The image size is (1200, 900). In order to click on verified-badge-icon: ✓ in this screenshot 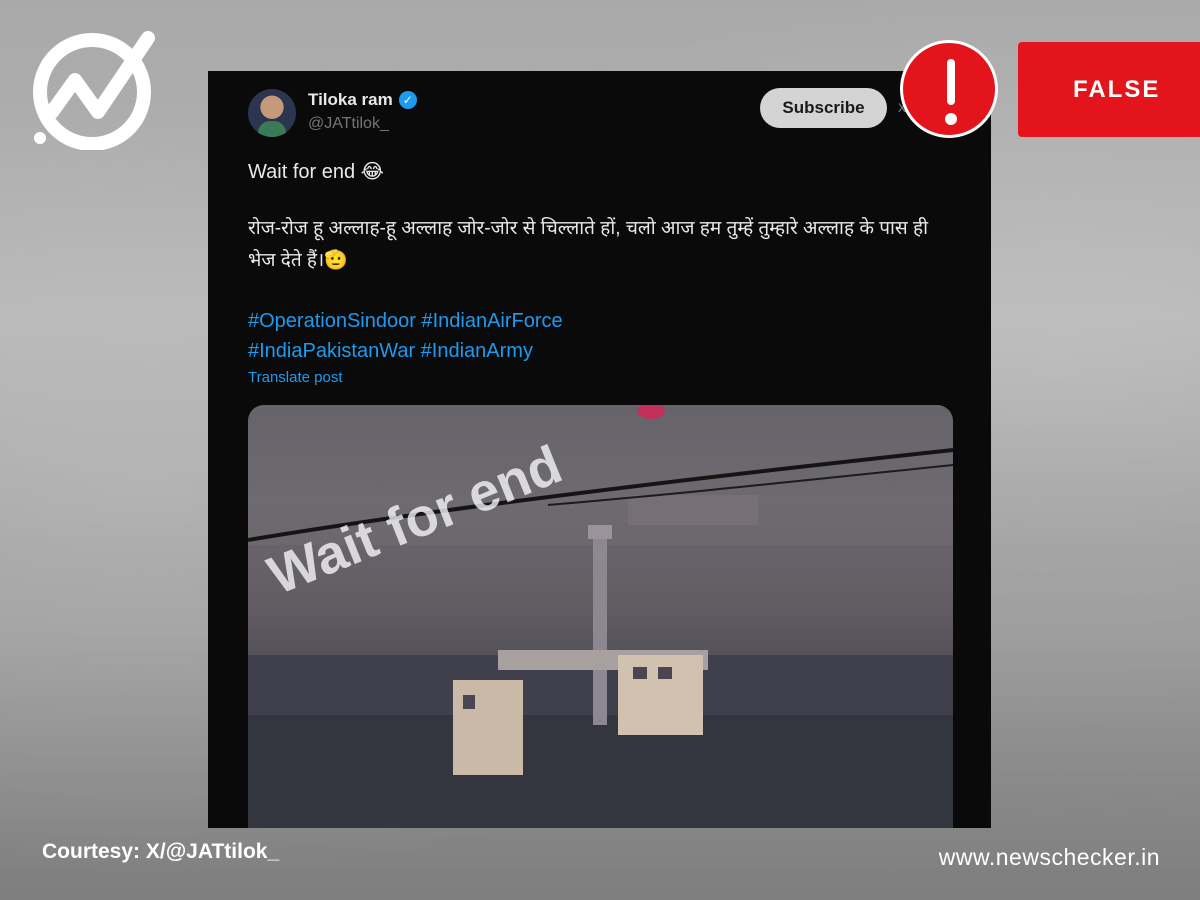, I will do `click(407, 100)`.